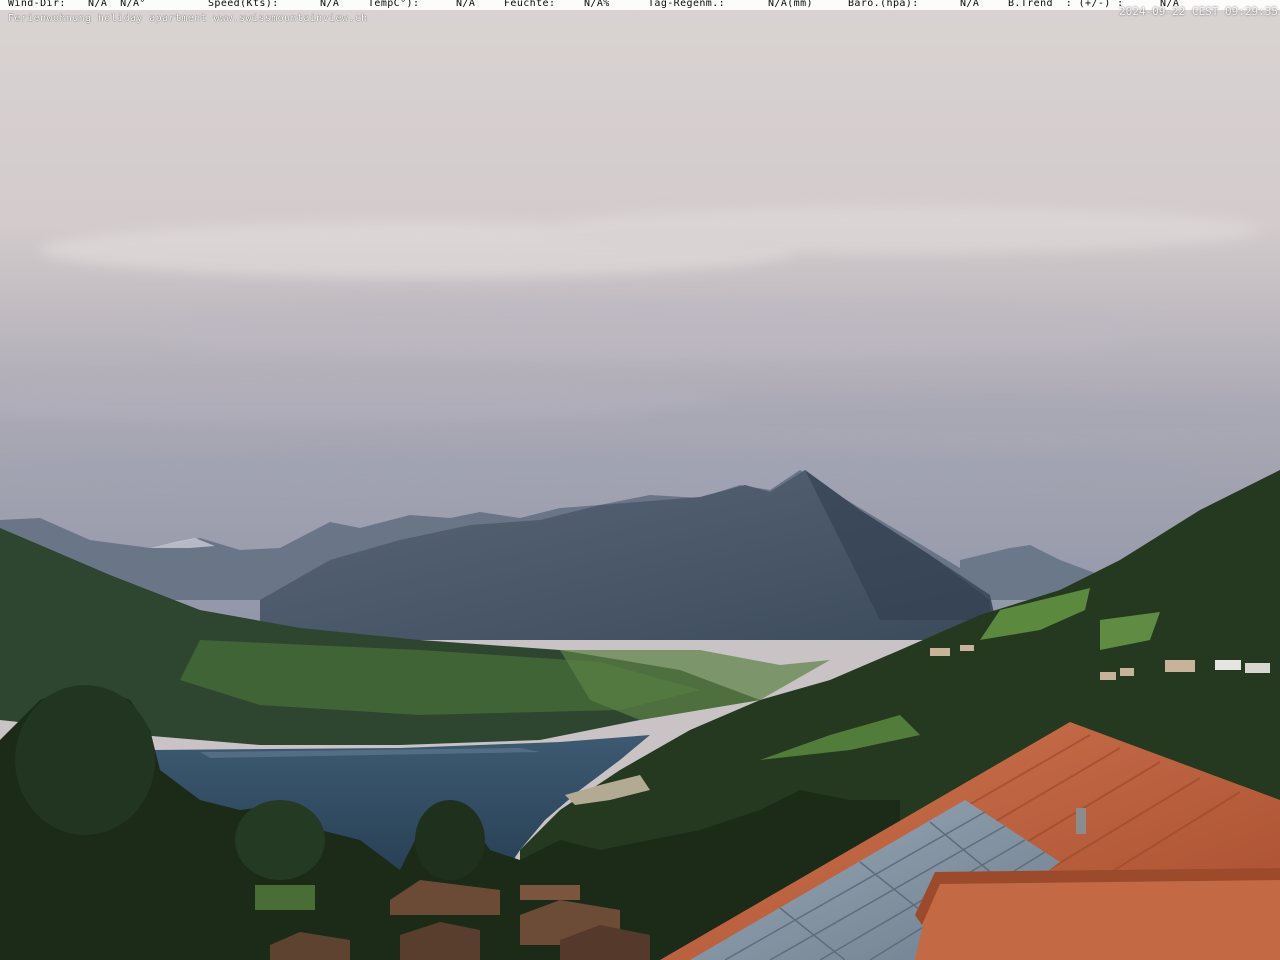 This screenshot has height=960, width=1280. What do you see at coordinates (394, 4) in the screenshot?
I see `temp-label: TempC°):` at bounding box center [394, 4].